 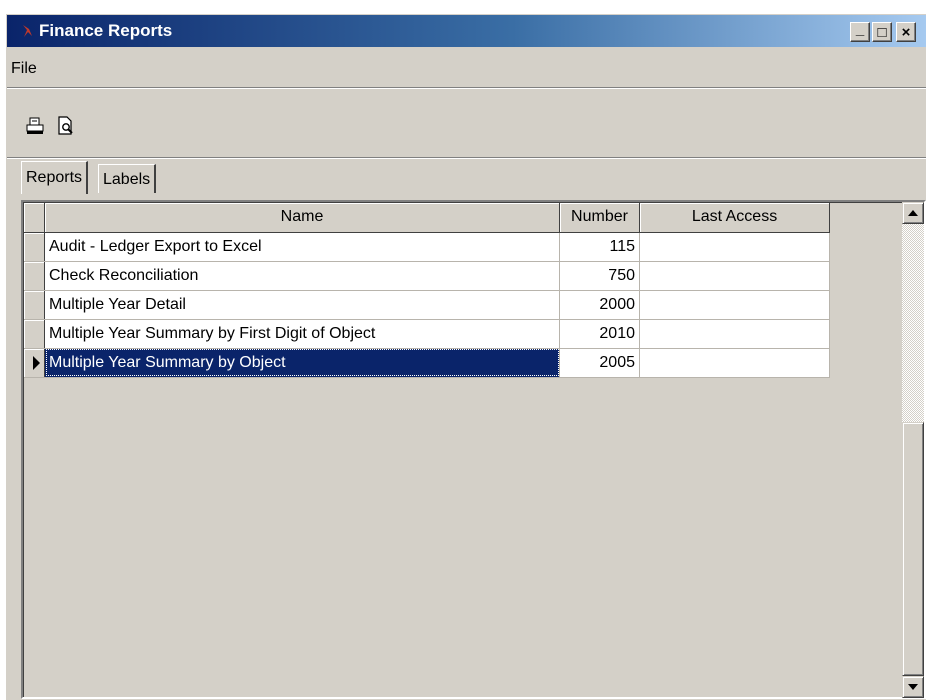 I want to click on report-number: 750, so click(x=599, y=276).